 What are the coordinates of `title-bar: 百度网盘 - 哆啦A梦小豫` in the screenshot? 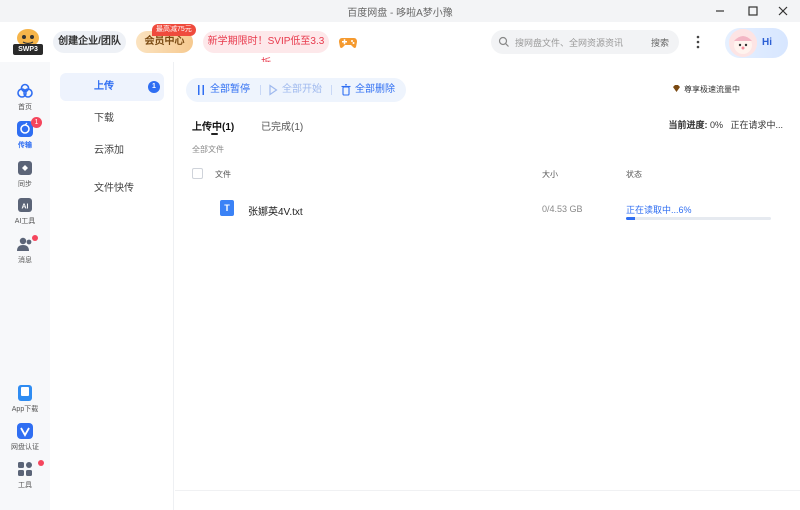 It's located at (400, 11).